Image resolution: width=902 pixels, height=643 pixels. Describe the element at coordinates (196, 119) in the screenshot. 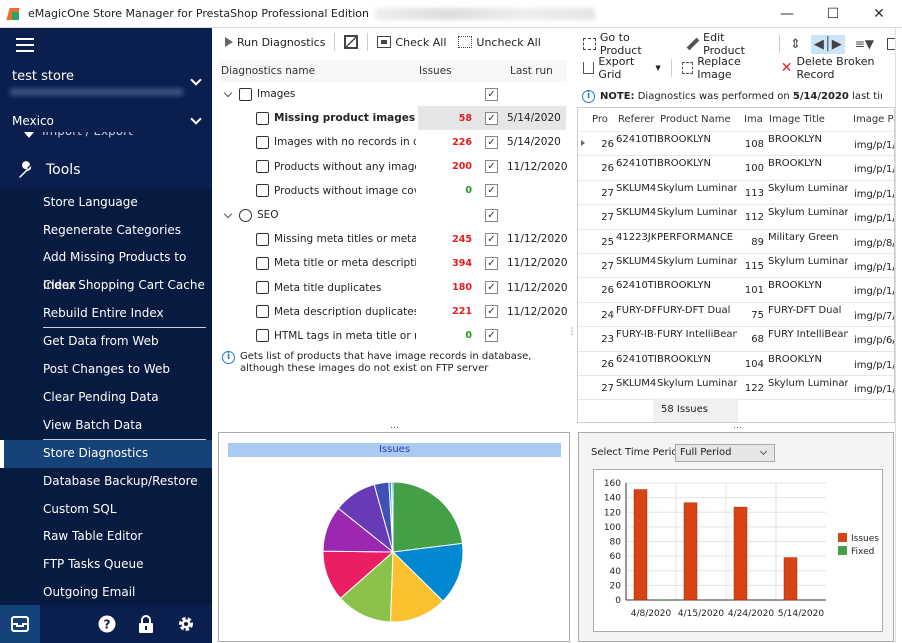

I see `language-chevron-down-icon` at that location.